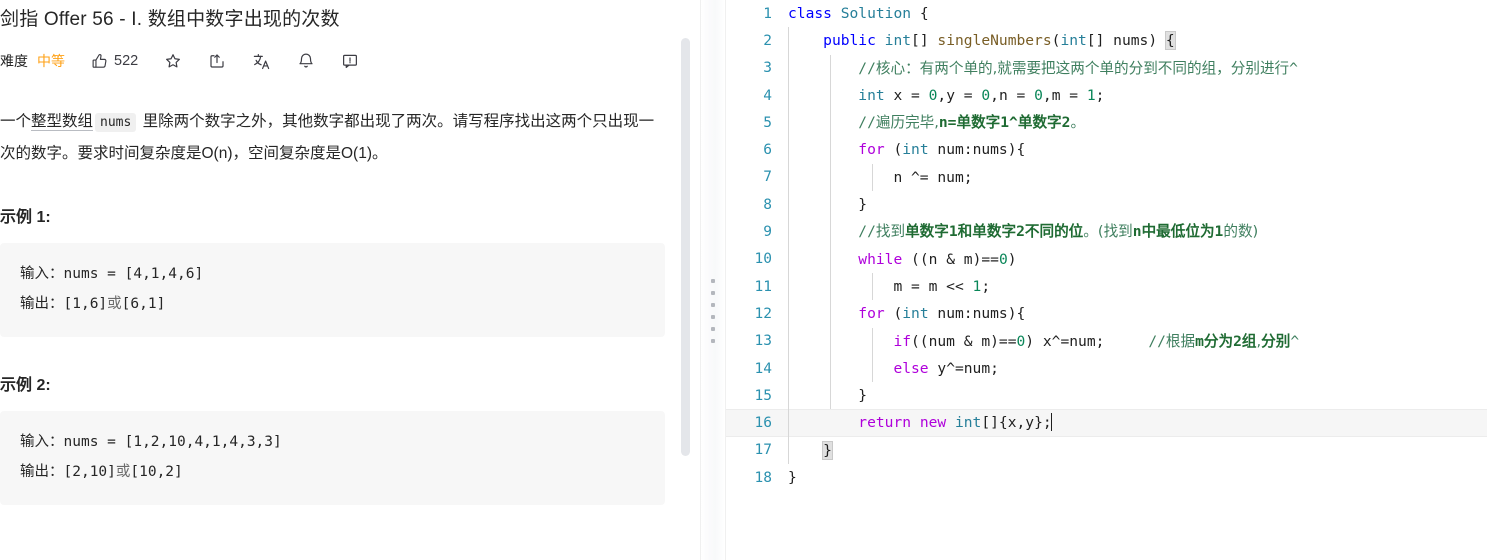 The height and width of the screenshot is (560, 1487). Describe the element at coordinates (332, 304) in the screenshot. I see `example-1-output-line: 输出：[1,6]或[6,1]` at that location.